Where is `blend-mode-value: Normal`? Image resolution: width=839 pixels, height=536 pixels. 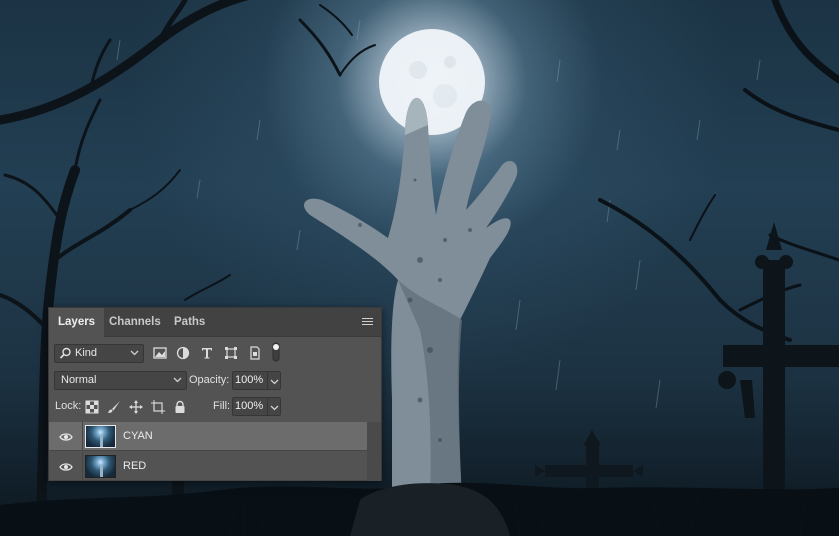 blend-mode-value: Normal is located at coordinates (79, 380).